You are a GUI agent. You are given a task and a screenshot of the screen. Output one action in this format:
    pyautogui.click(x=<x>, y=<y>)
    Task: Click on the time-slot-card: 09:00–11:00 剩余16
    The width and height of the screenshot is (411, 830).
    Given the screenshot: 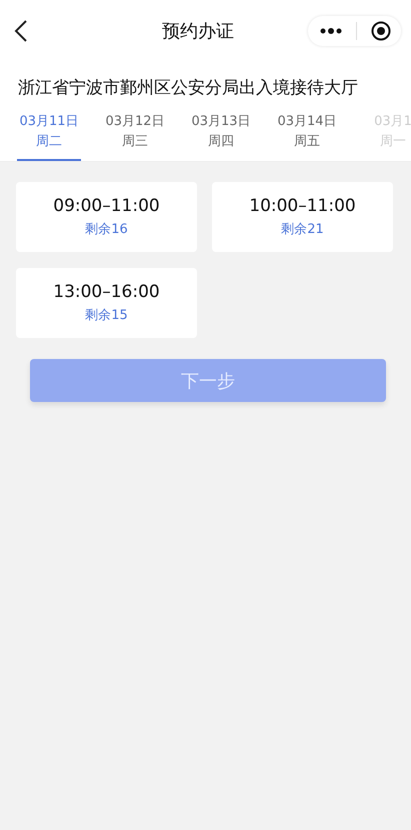 What is the action you would take?
    pyautogui.click(x=106, y=217)
    